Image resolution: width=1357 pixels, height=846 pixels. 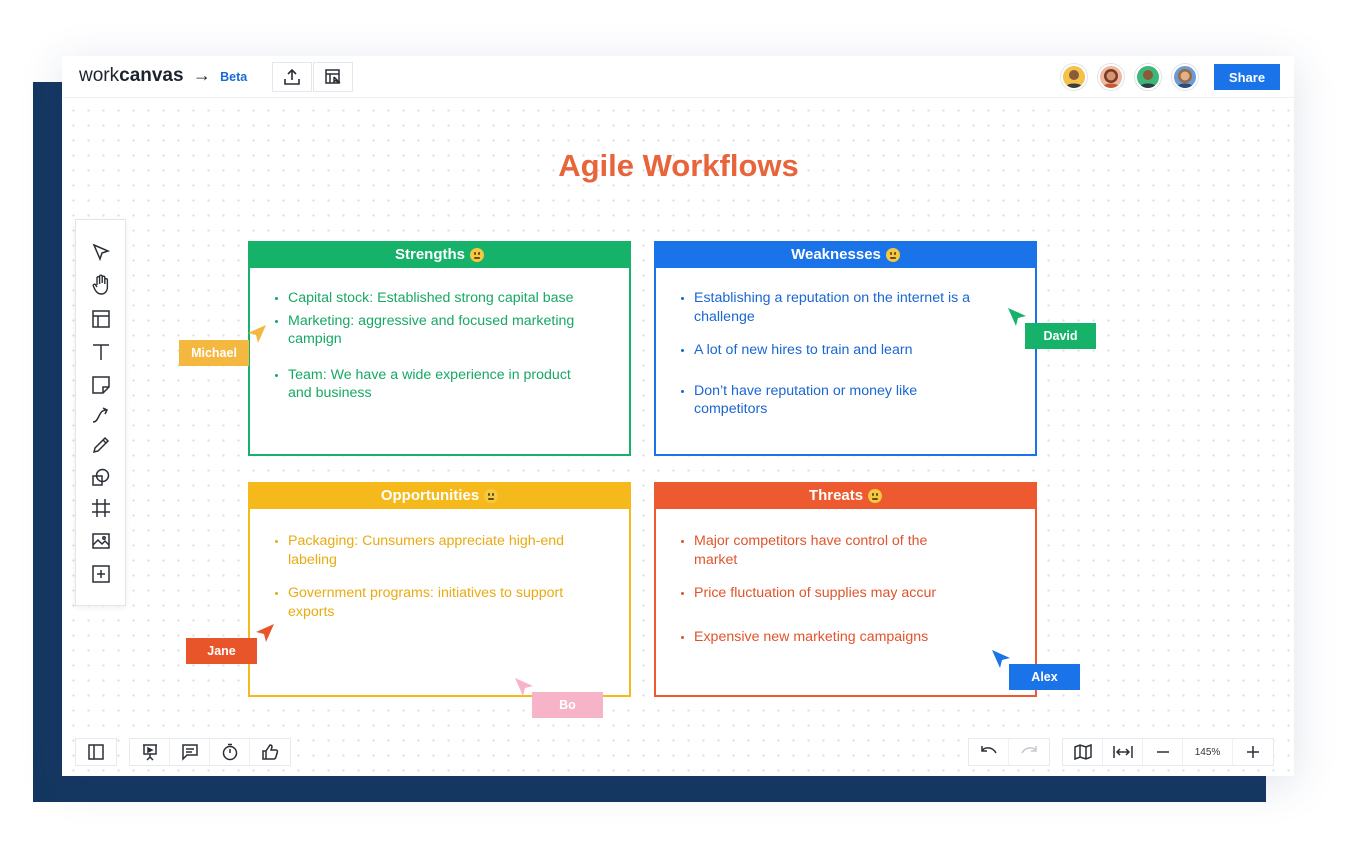 What do you see at coordinates (818, 637) in the screenshot?
I see `list-item: Expensive new marketing campaigns` at bounding box center [818, 637].